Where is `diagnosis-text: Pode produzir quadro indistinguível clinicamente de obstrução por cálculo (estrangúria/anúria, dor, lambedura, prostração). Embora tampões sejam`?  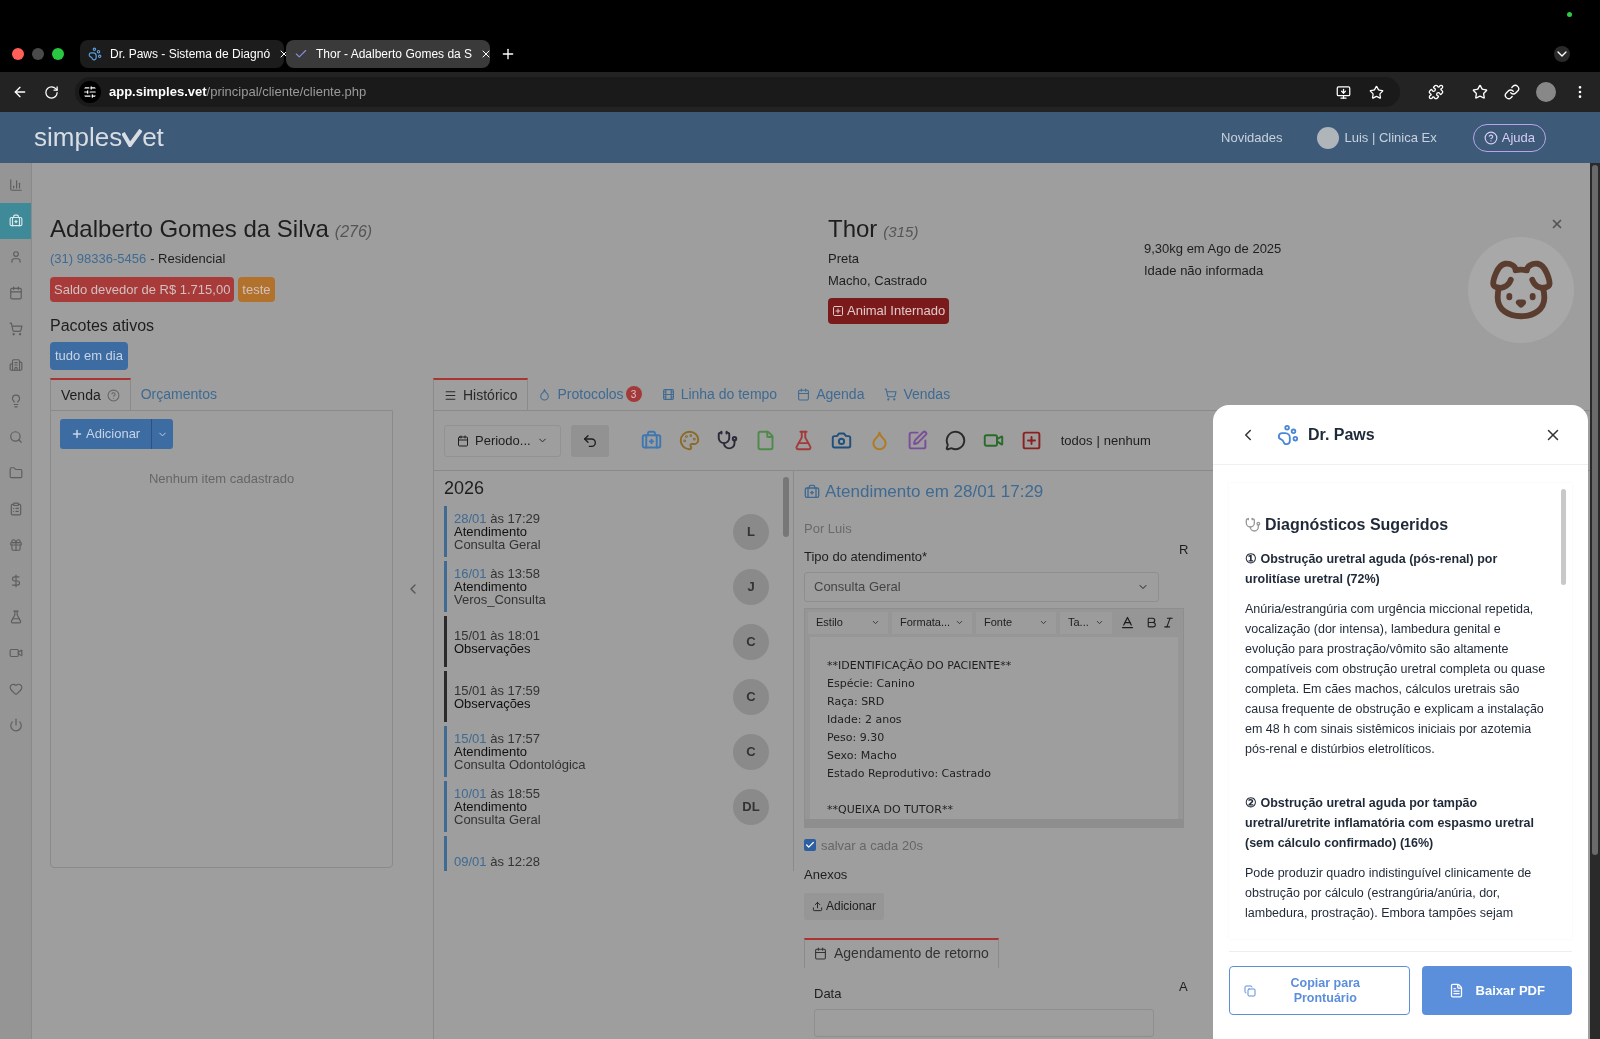 diagnosis-text: Pode produzir quadro indistinguível clinicamente de obstrução por cálculo (estrangúria/anúria, dor, lambedura, prostração). Embora tampões sejam is located at coordinates (1389, 893).